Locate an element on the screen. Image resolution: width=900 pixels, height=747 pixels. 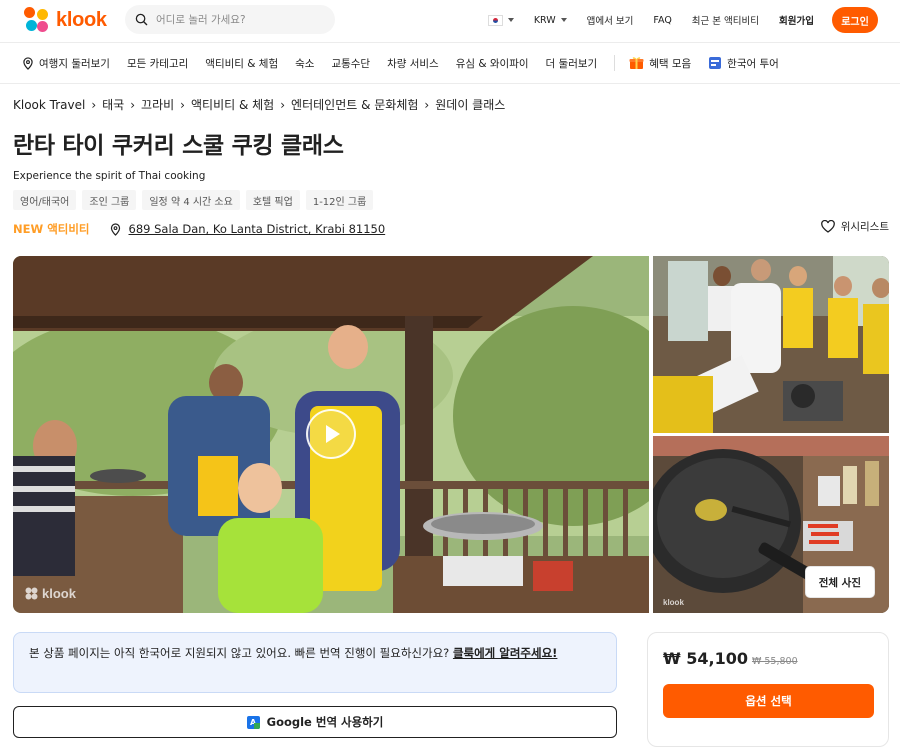
tag-duration: 일정 약 4 시간 소요 is located at coordinates (191, 200).